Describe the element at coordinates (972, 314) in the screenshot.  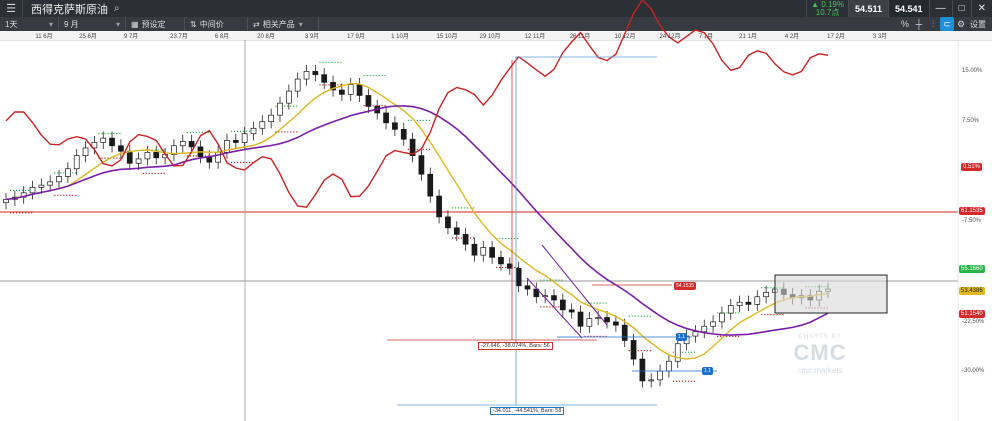
I see `lower-price-tag: 51.1540` at that location.